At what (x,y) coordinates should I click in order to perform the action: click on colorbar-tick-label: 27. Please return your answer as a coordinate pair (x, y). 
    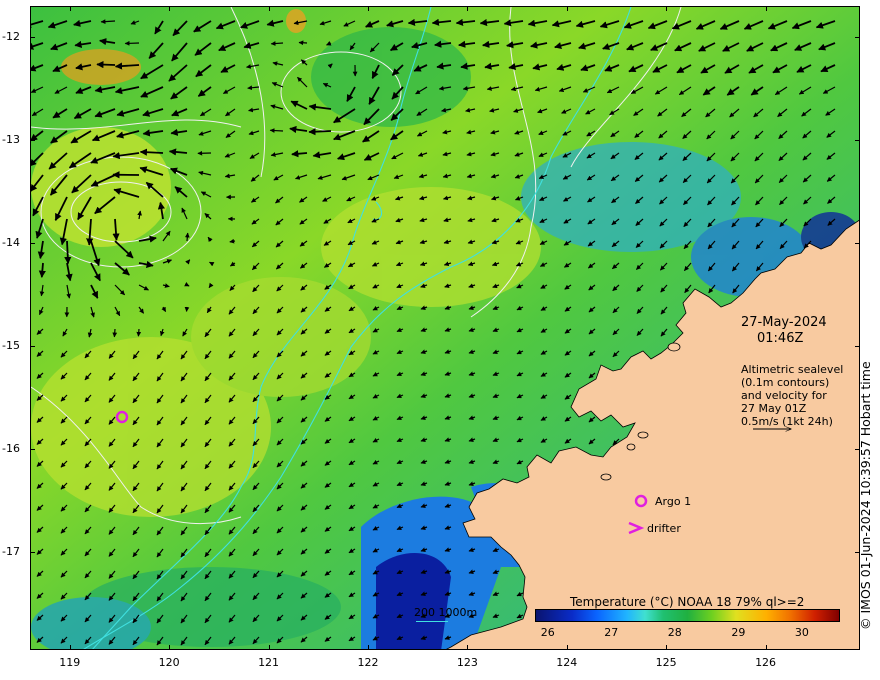
    Looking at the image, I should click on (611, 632).